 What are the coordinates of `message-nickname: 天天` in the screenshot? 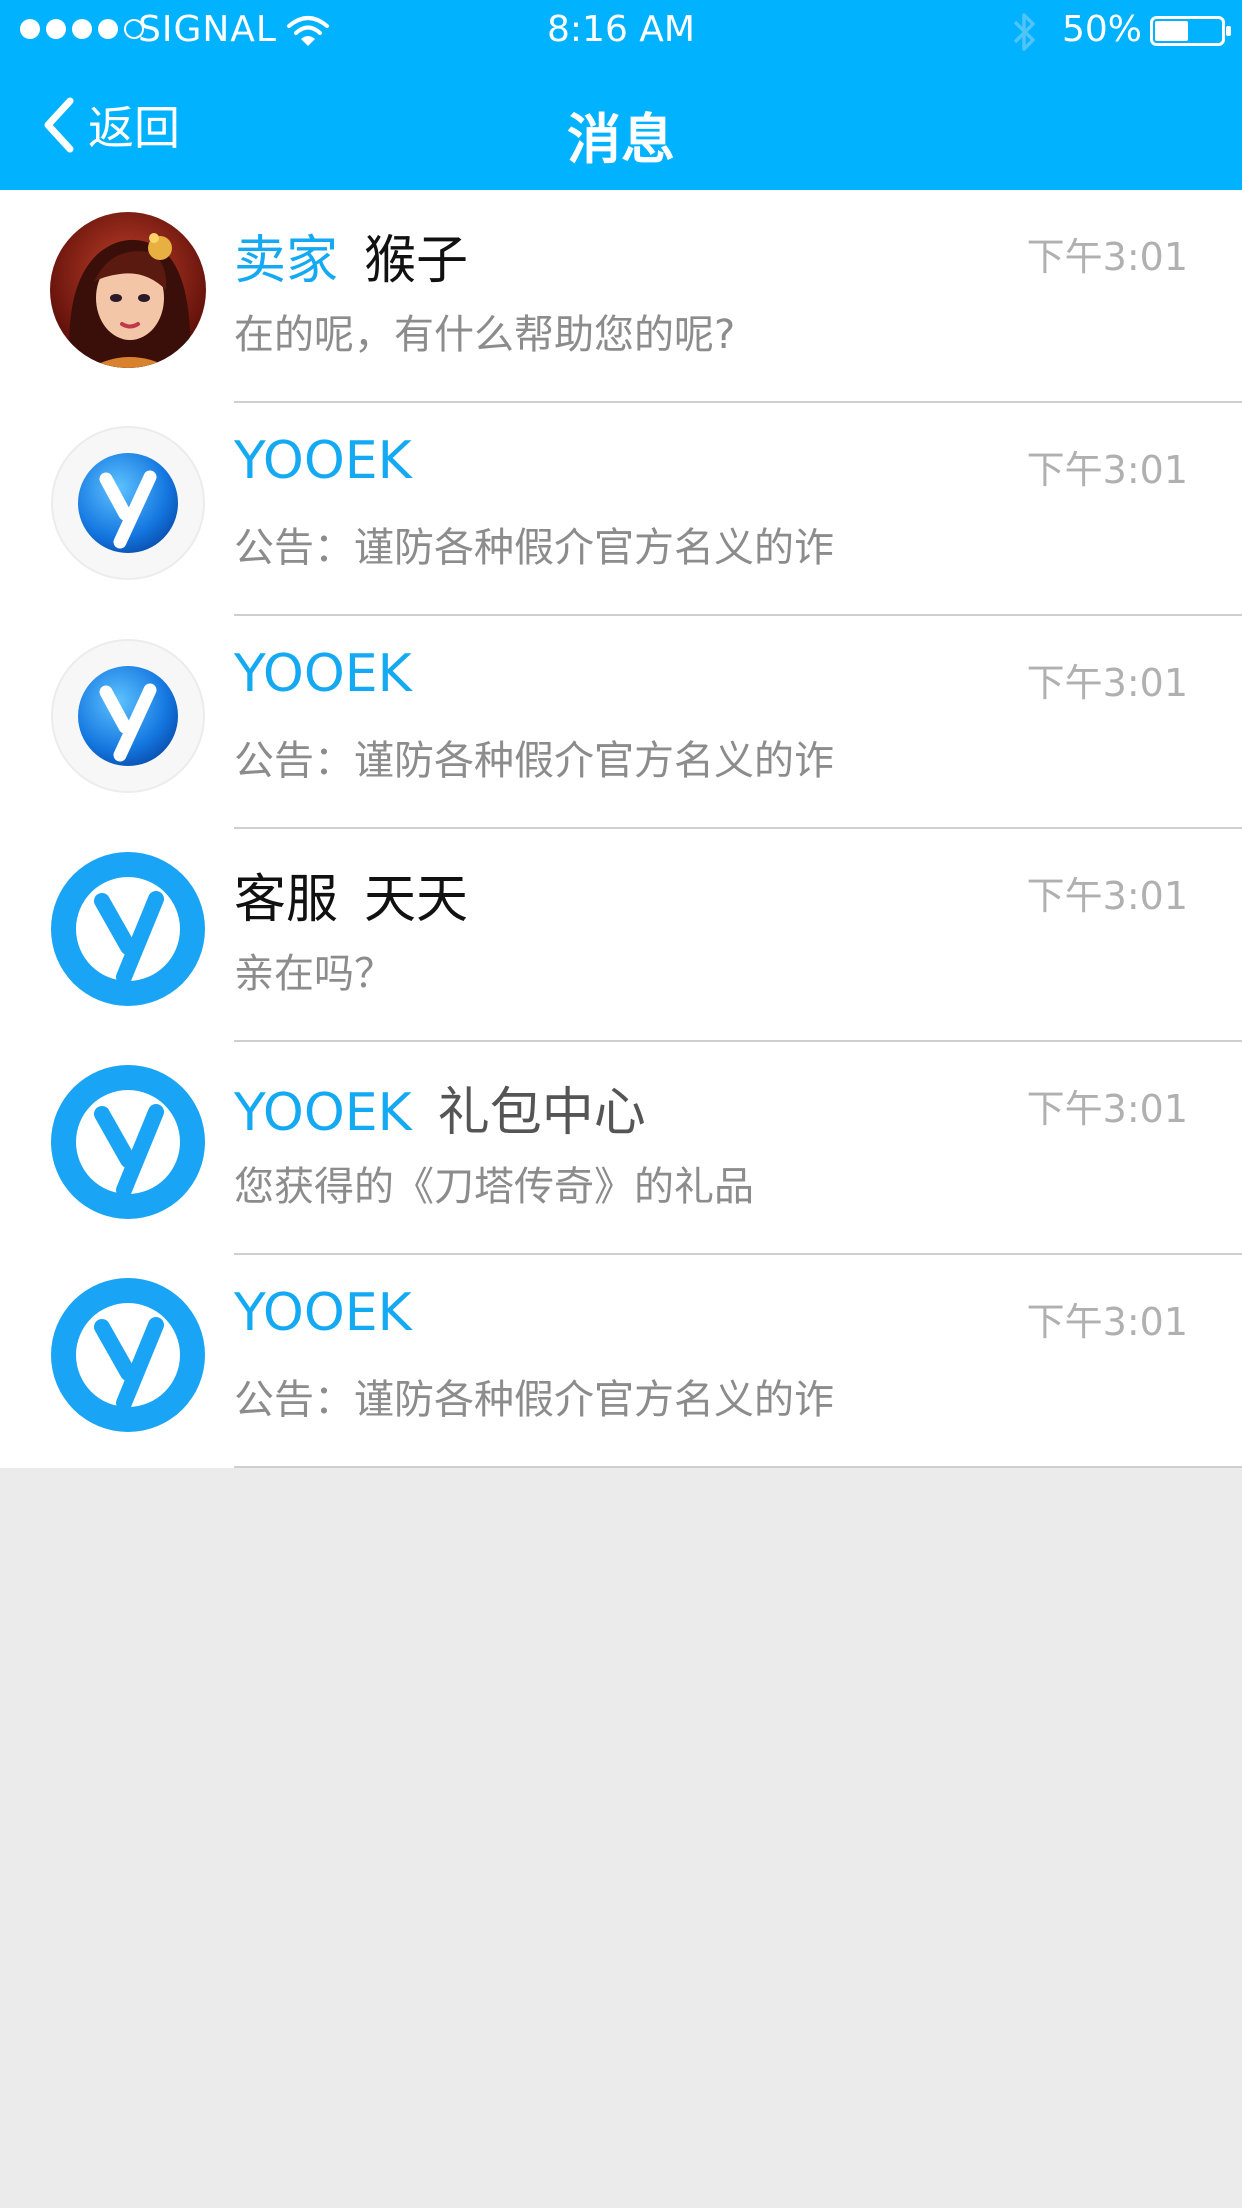 It's located at (416, 900).